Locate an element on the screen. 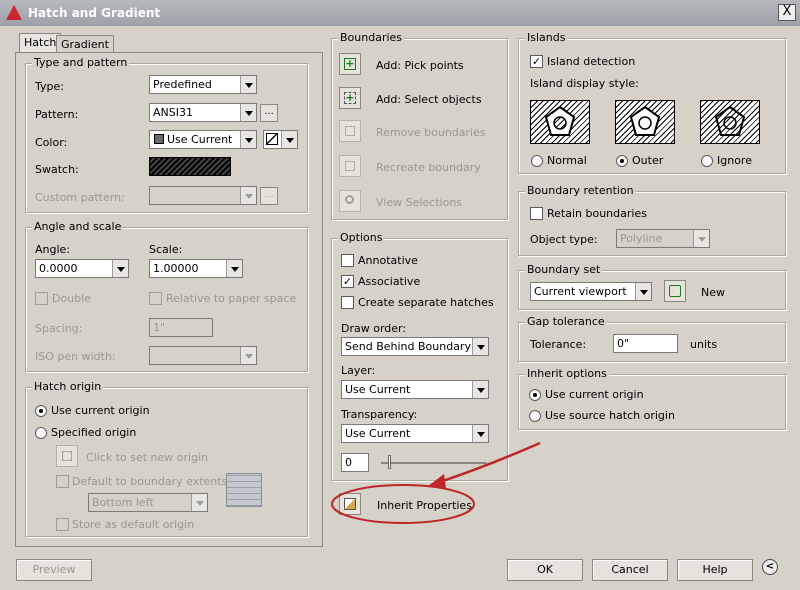  annotation-overlay is located at coordinates (436, 482).